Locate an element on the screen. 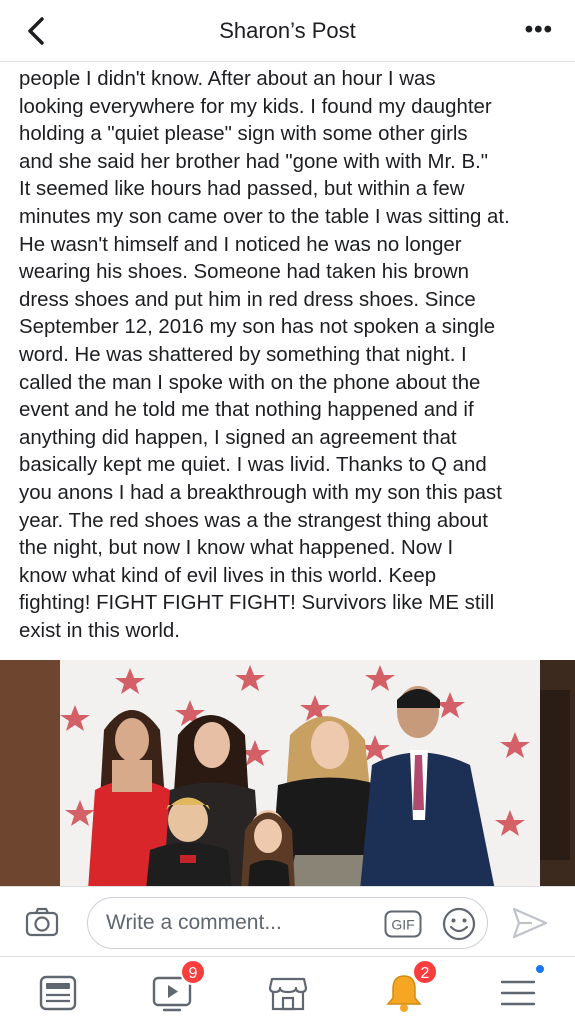 This screenshot has height=1024, width=575. post-line: exist in this world. is located at coordinates (99, 630).